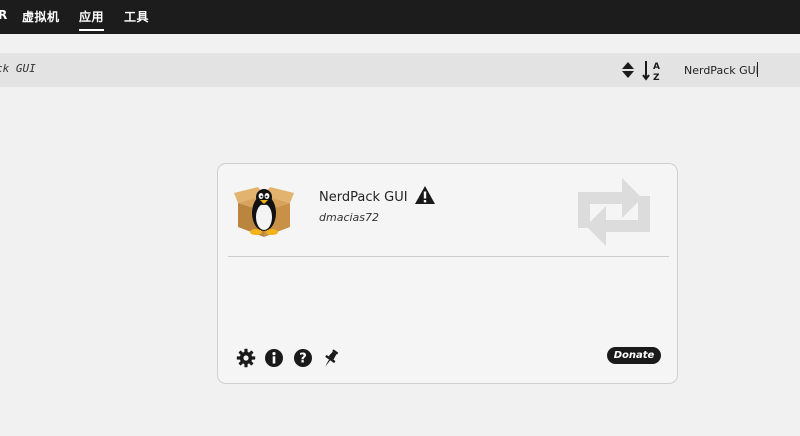 This screenshot has height=436, width=800. Describe the element at coordinates (614, 212) in the screenshot. I see `update-available-icon` at that location.